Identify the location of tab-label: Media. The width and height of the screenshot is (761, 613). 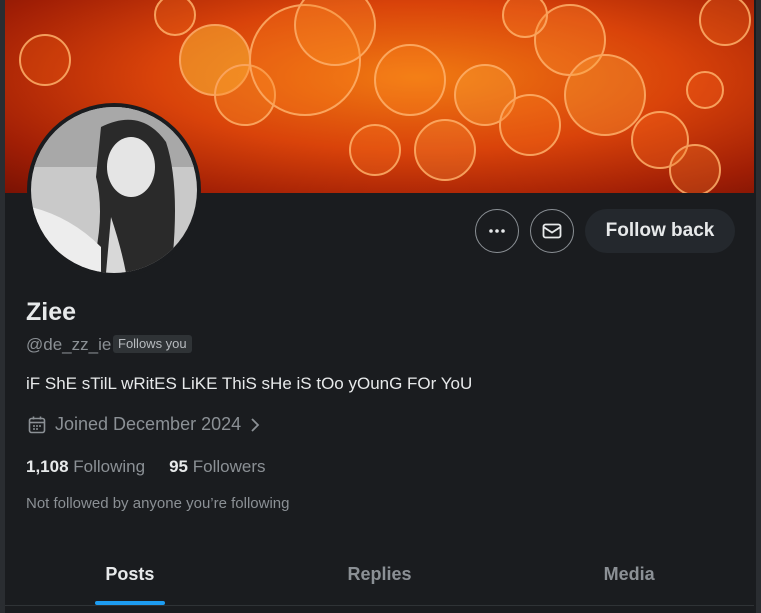
(629, 573).